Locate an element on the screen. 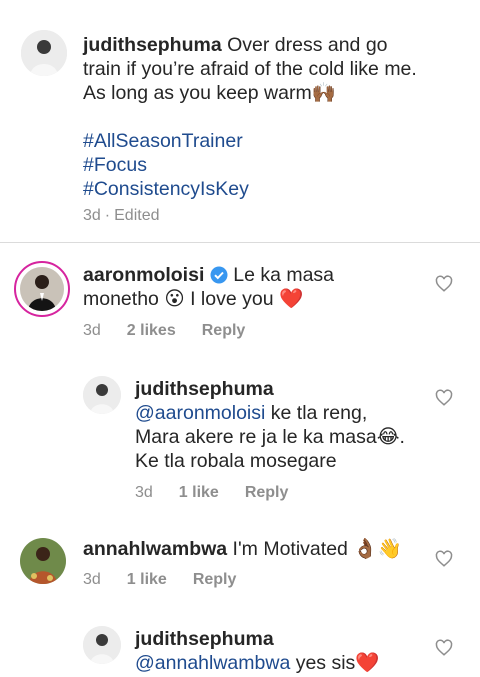 This screenshot has width=480, height=677. username: aaronmoloisi is located at coordinates (143, 275).